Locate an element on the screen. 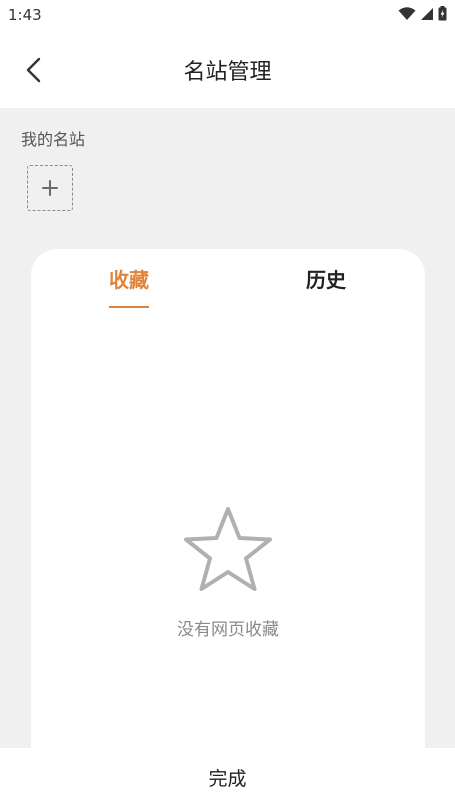 The height and width of the screenshot is (808, 455). bottom-bar: 完成 is located at coordinates (227, 778).